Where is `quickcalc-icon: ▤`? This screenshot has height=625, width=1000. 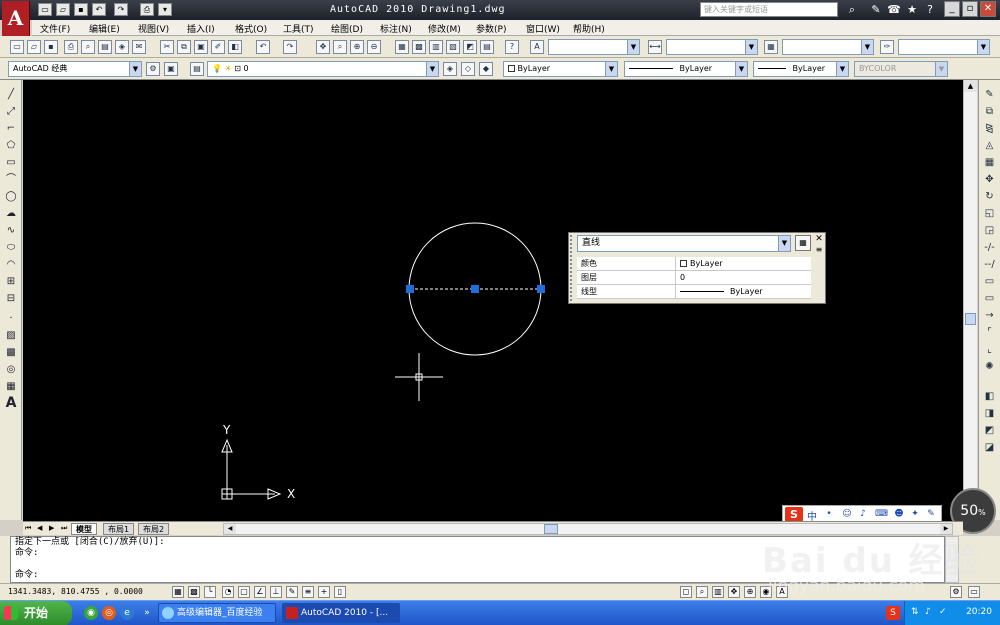 quickcalc-icon: ▤ is located at coordinates (487, 47).